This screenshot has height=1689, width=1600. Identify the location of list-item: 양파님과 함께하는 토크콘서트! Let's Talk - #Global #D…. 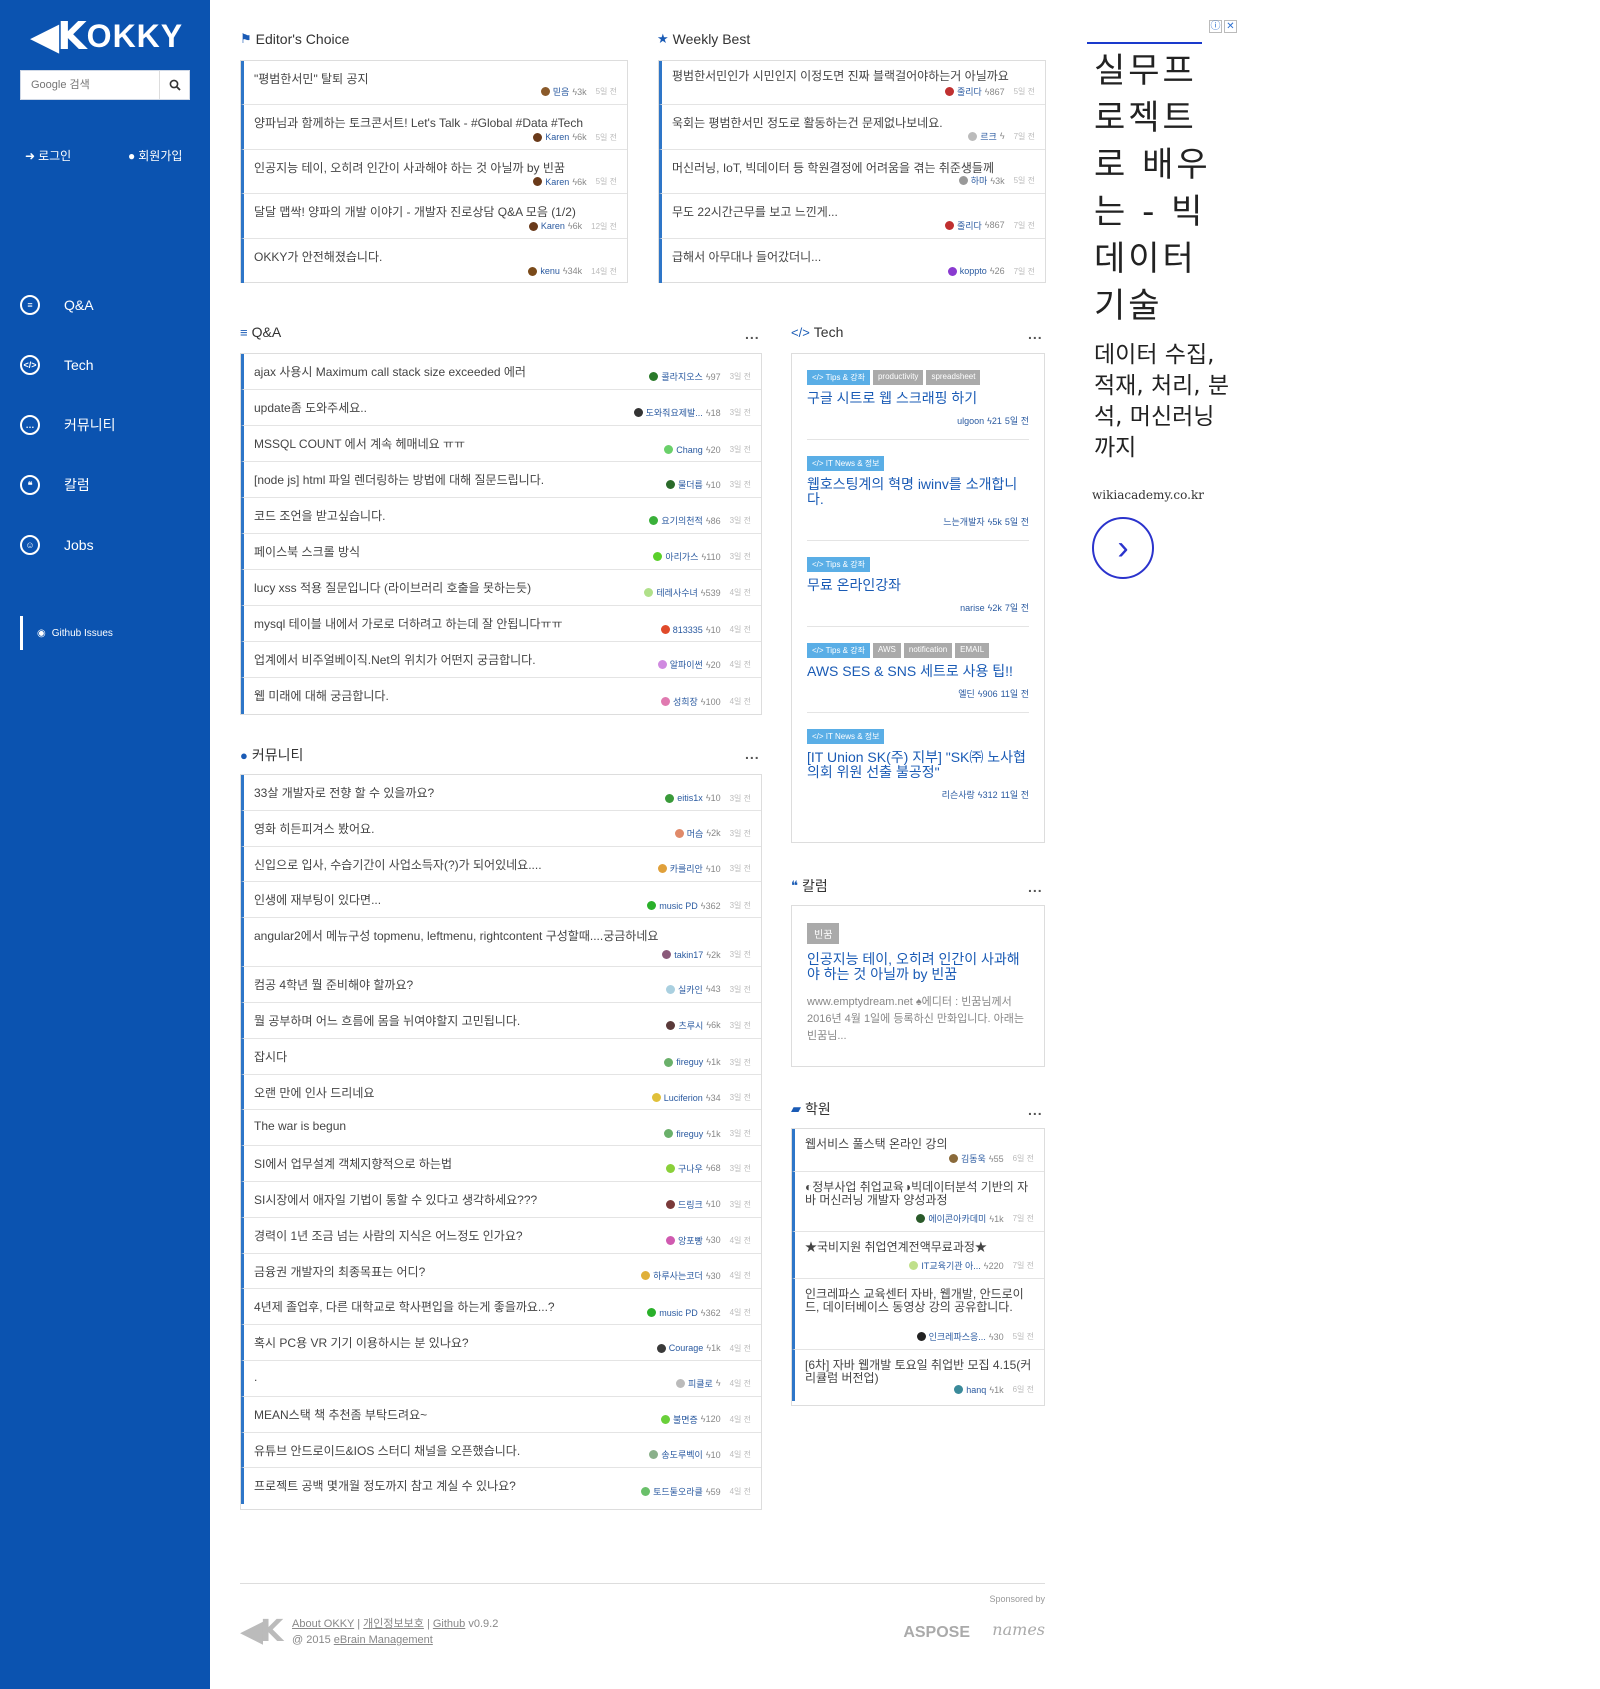
(434, 127).